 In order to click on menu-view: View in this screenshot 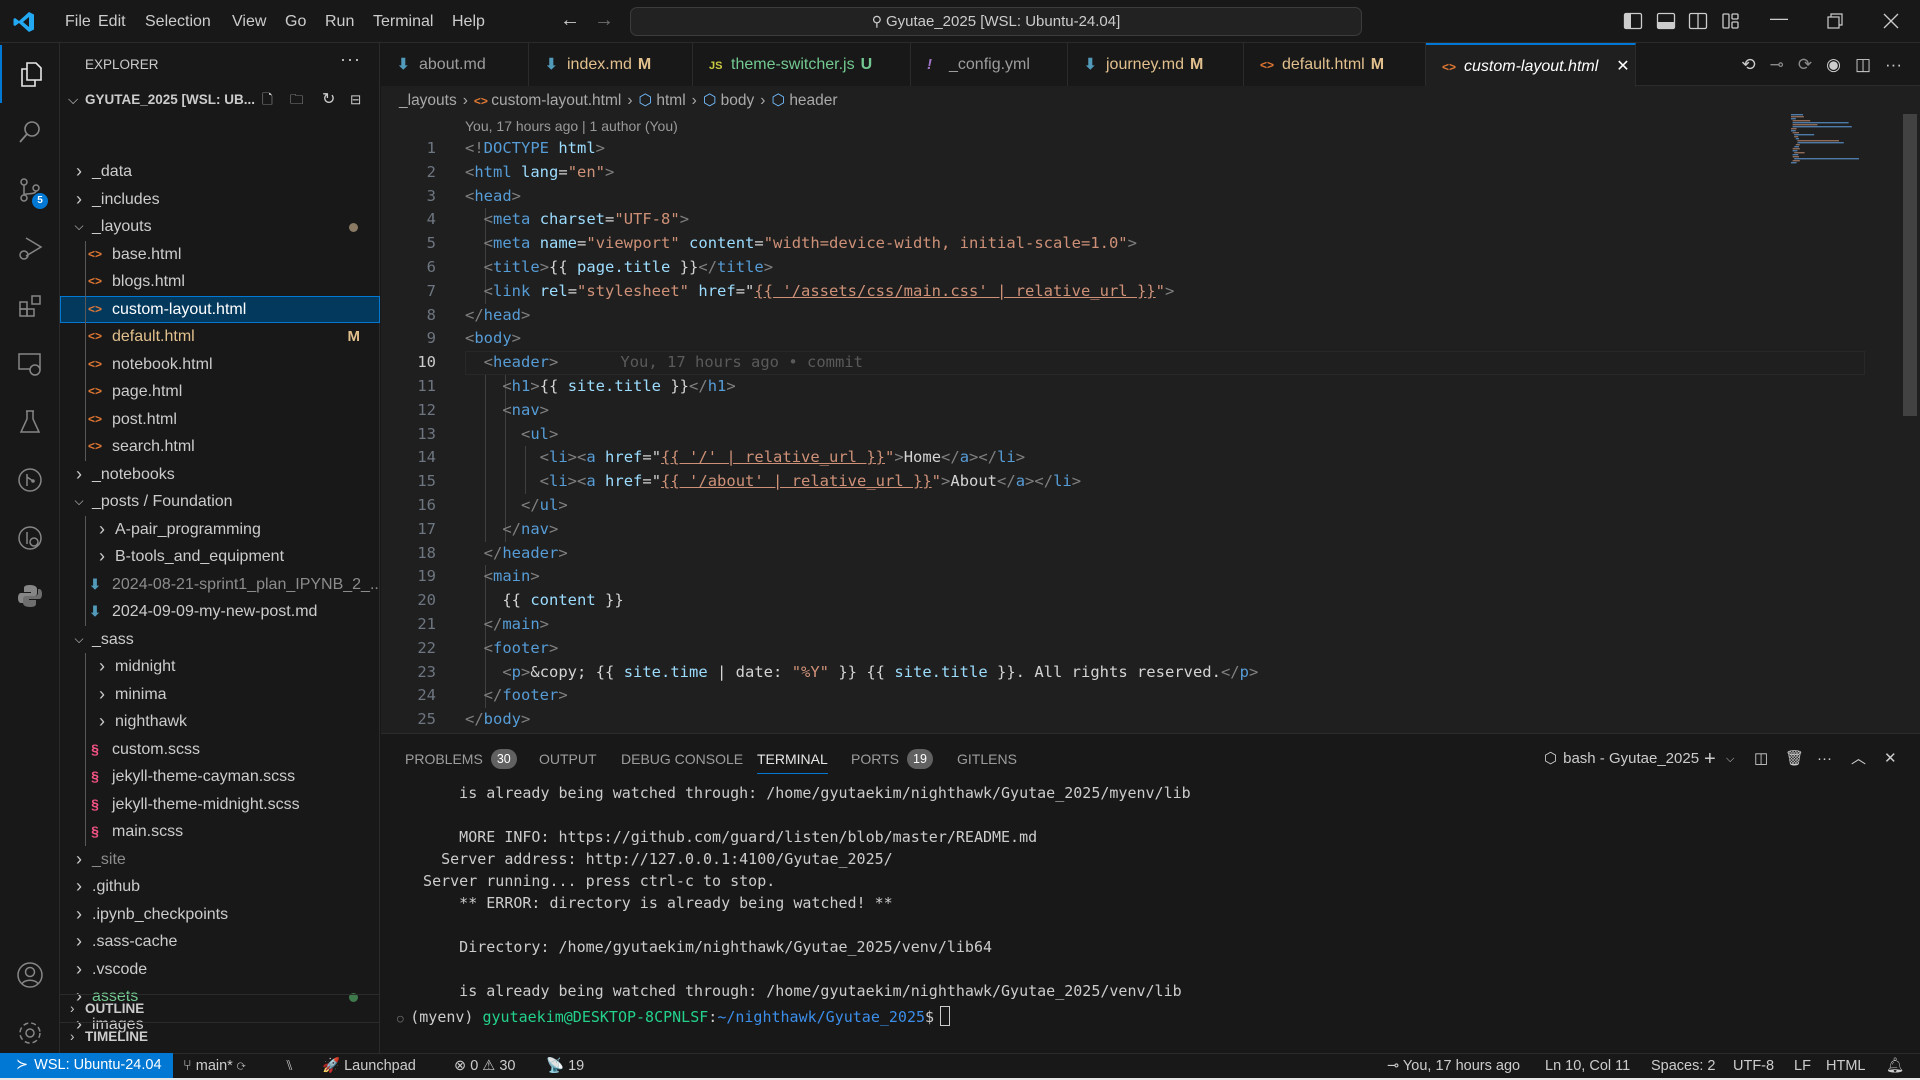, I will do `click(249, 21)`.